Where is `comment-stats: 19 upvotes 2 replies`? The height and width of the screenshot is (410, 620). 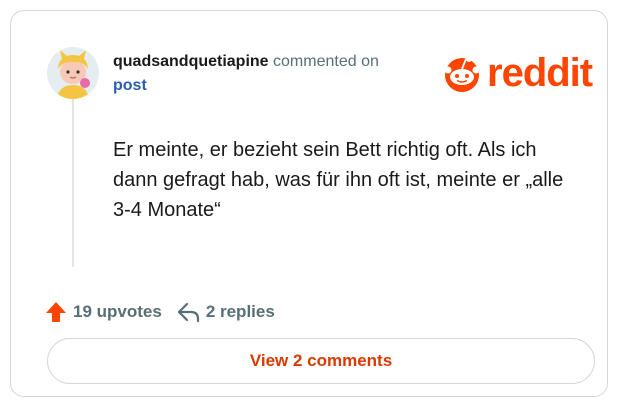
comment-stats: 19 upvotes 2 replies is located at coordinates (160, 312).